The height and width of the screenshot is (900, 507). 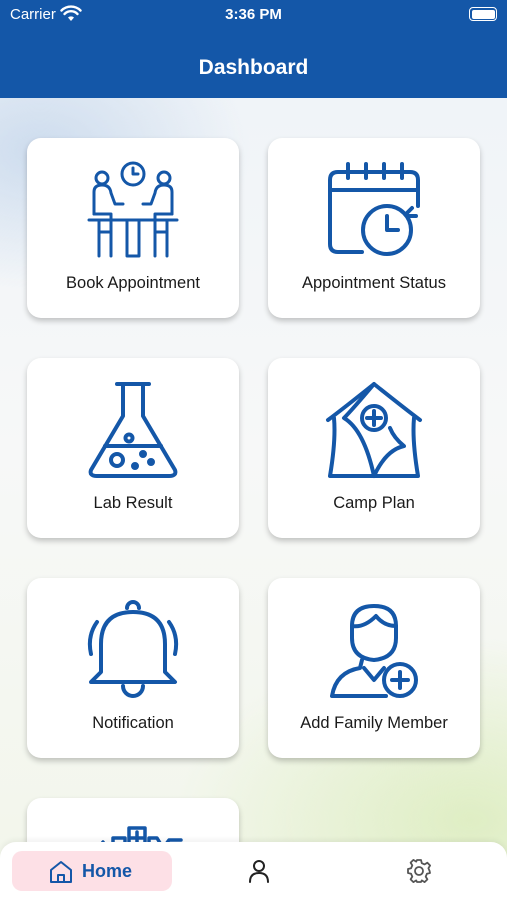 What do you see at coordinates (107, 871) in the screenshot?
I see `tab-home-label: Home` at bounding box center [107, 871].